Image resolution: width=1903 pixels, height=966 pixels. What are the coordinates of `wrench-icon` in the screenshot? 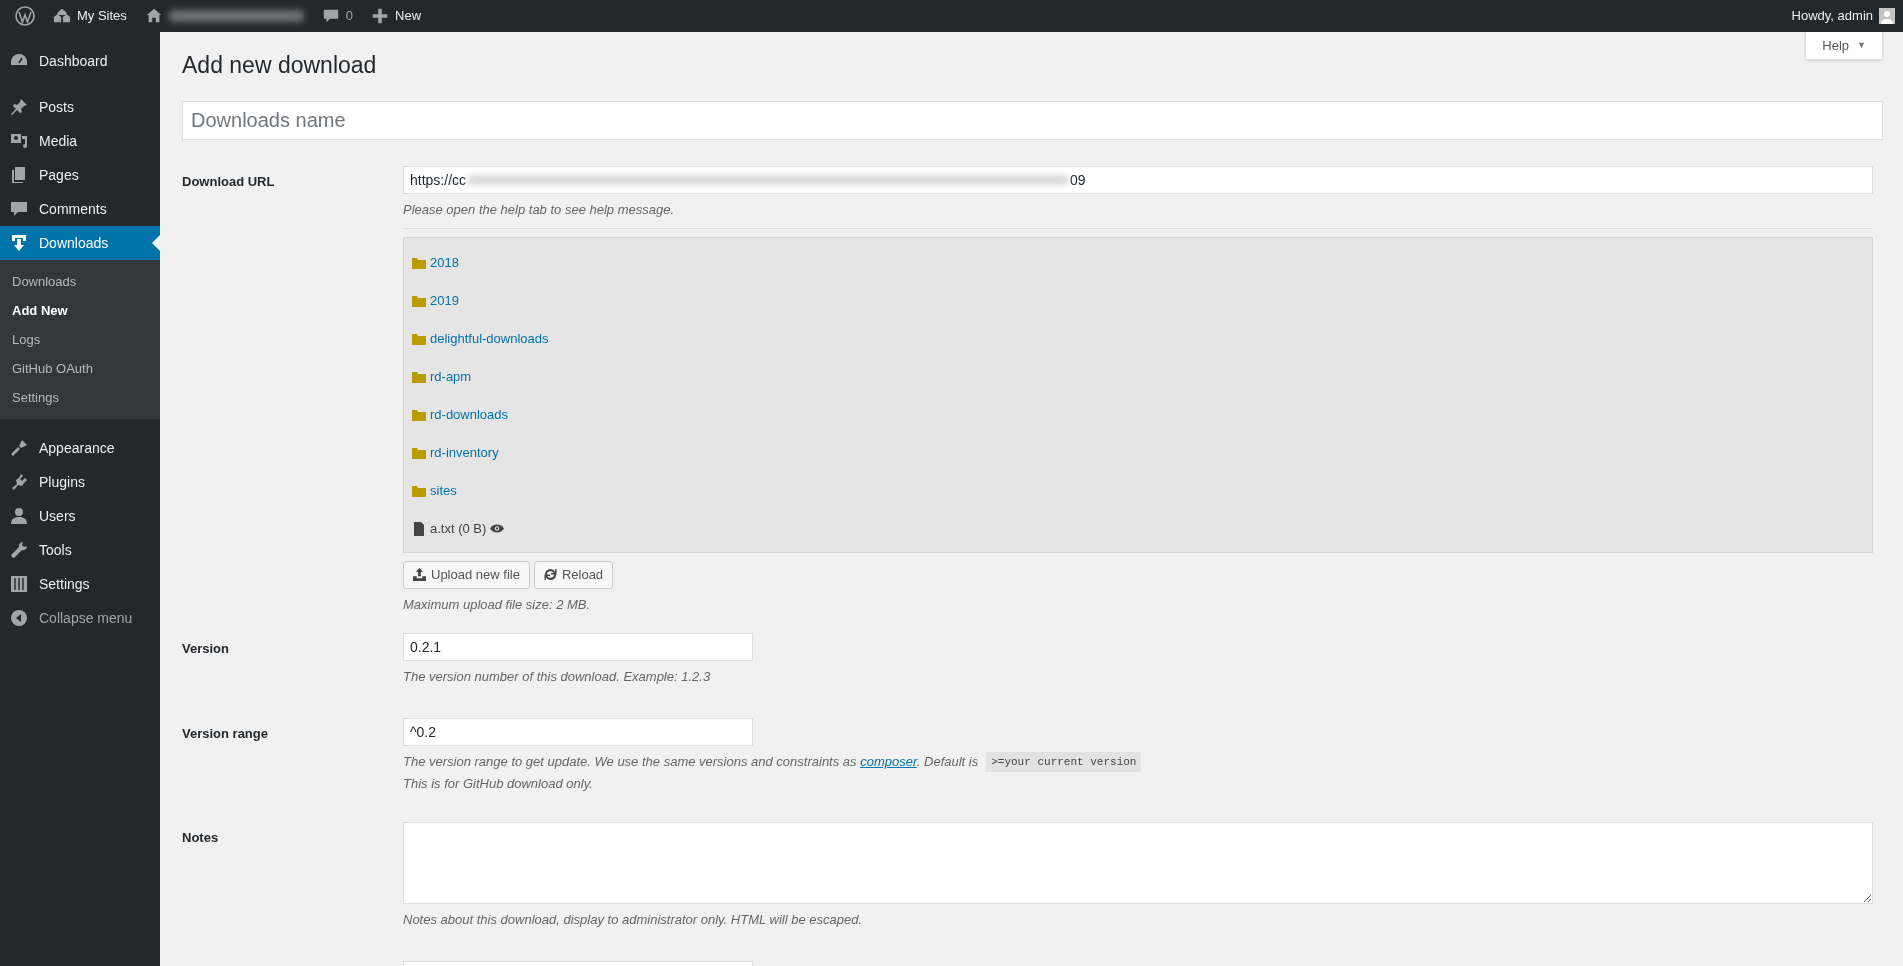 It's located at (19, 550).